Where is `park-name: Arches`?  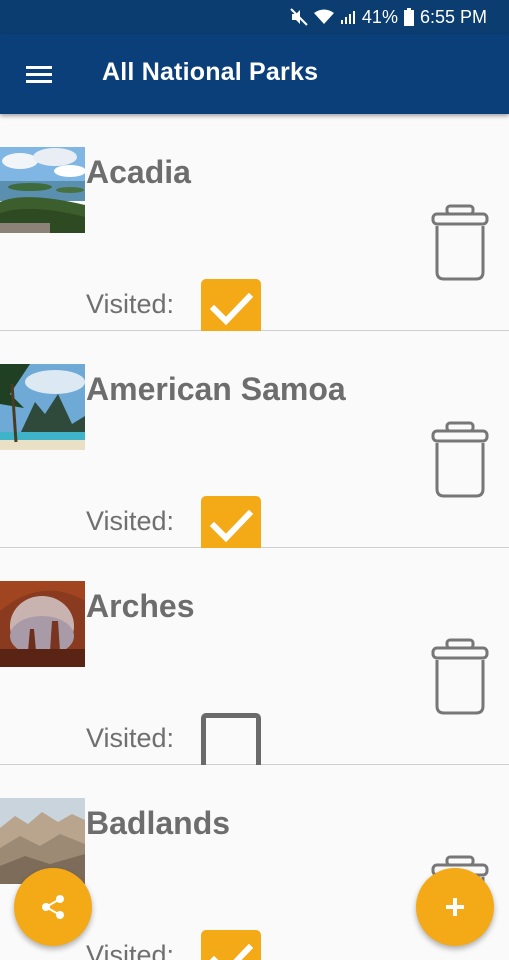
park-name: Arches is located at coordinates (140, 606).